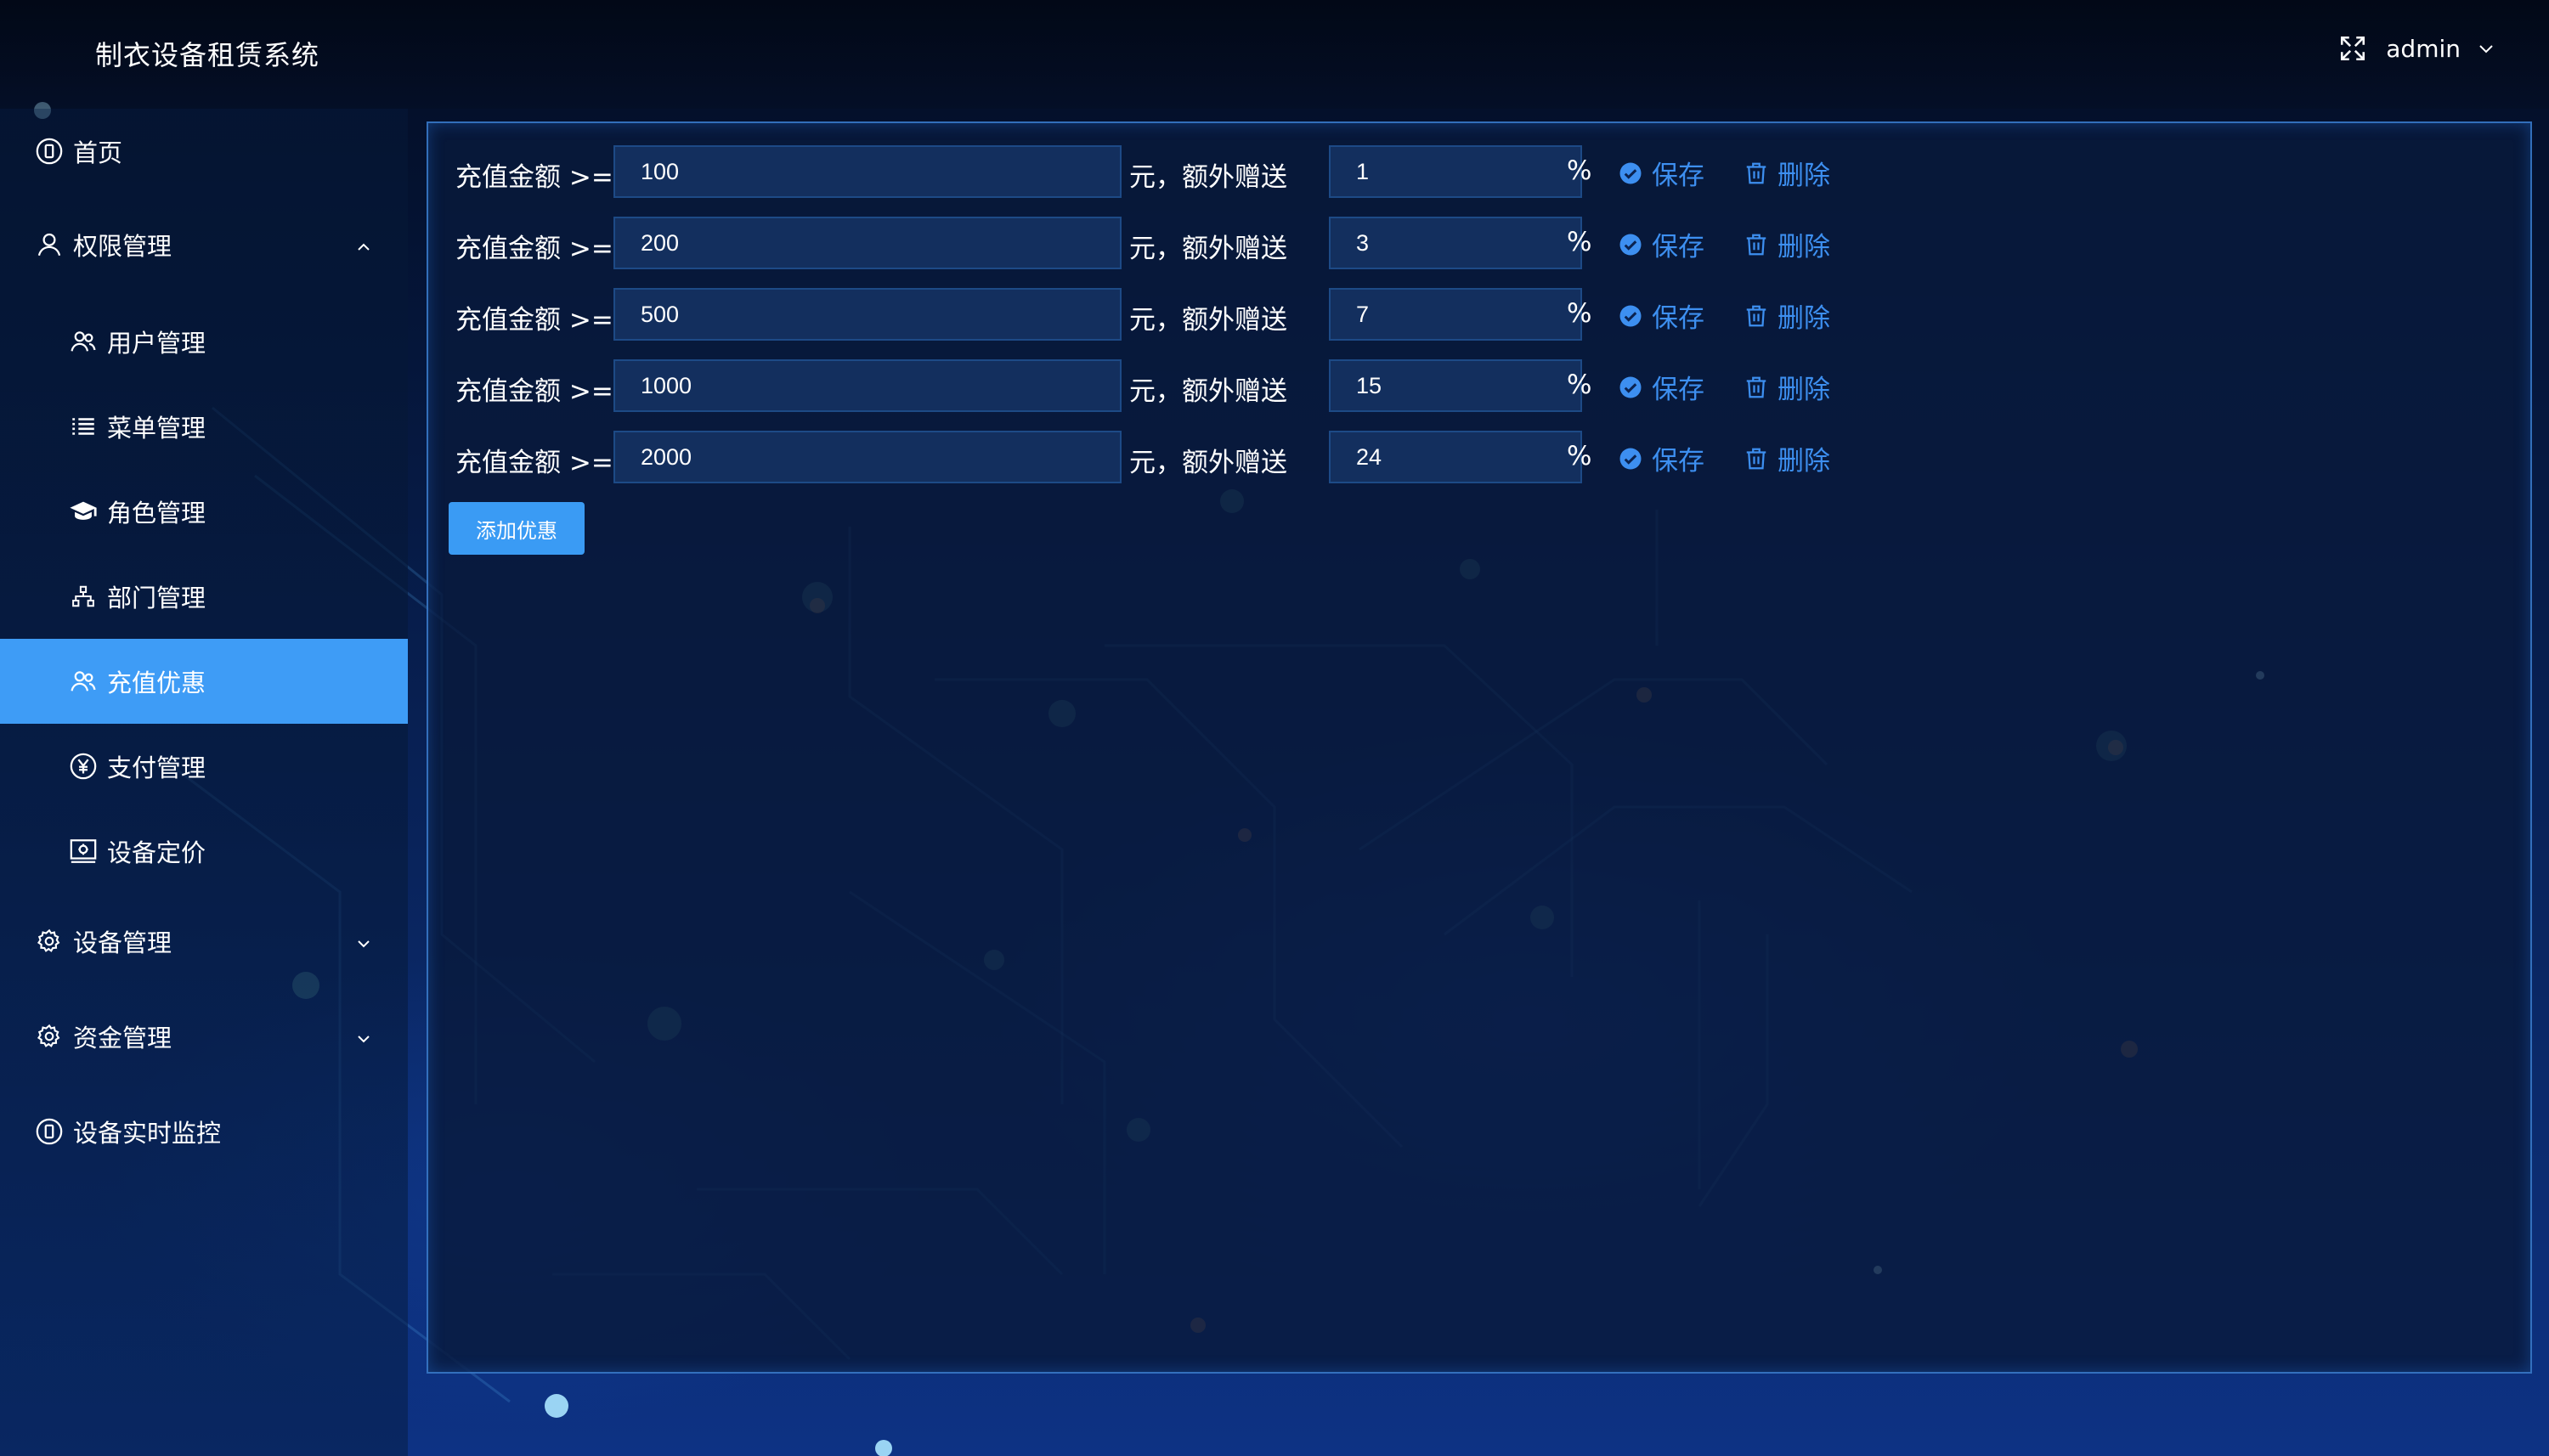 The height and width of the screenshot is (1456, 2549). Describe the element at coordinates (83, 597) in the screenshot. I see `org-chart-icon` at that location.